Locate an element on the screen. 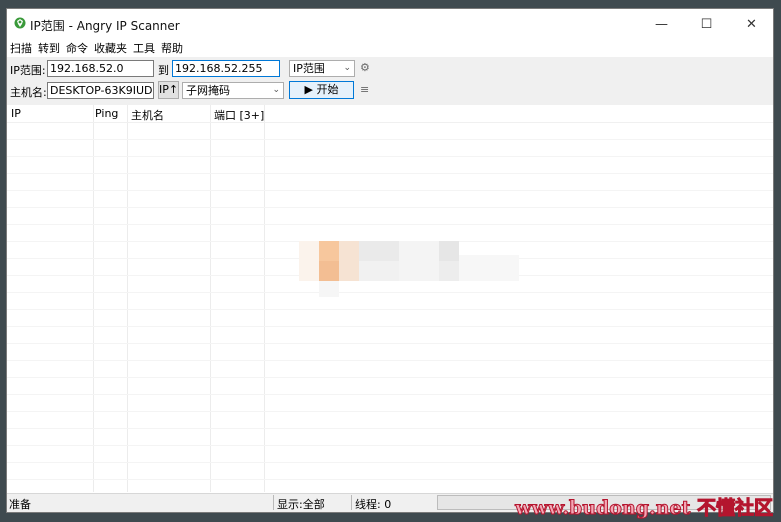 Image resolution: width=781 pixels, height=522 pixels. status-ready: 准备 is located at coordinates (20, 504).